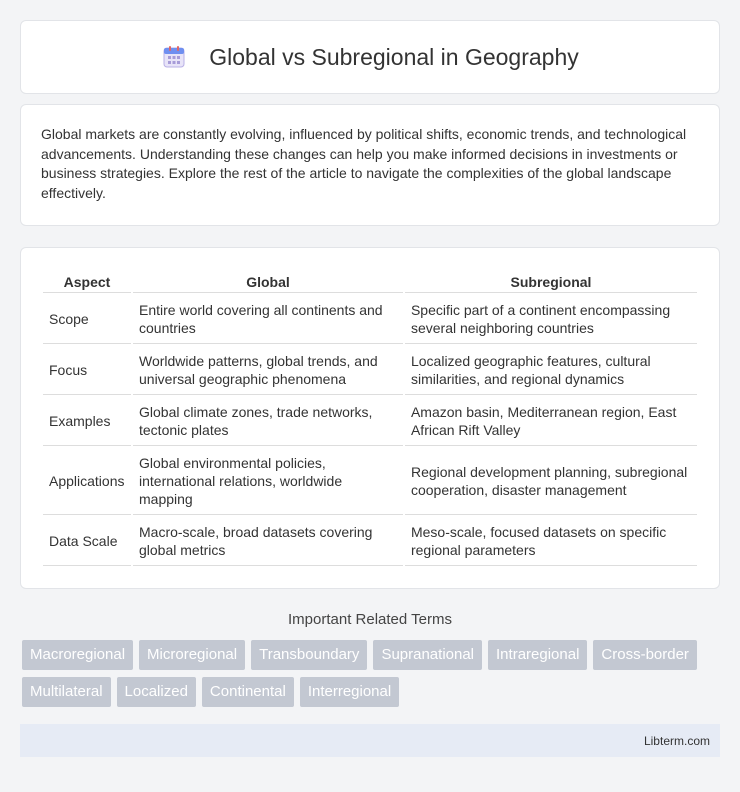 Image resolution: width=740 pixels, height=792 pixels. I want to click on table-header-row: Aspect Global Subregional, so click(370, 281).